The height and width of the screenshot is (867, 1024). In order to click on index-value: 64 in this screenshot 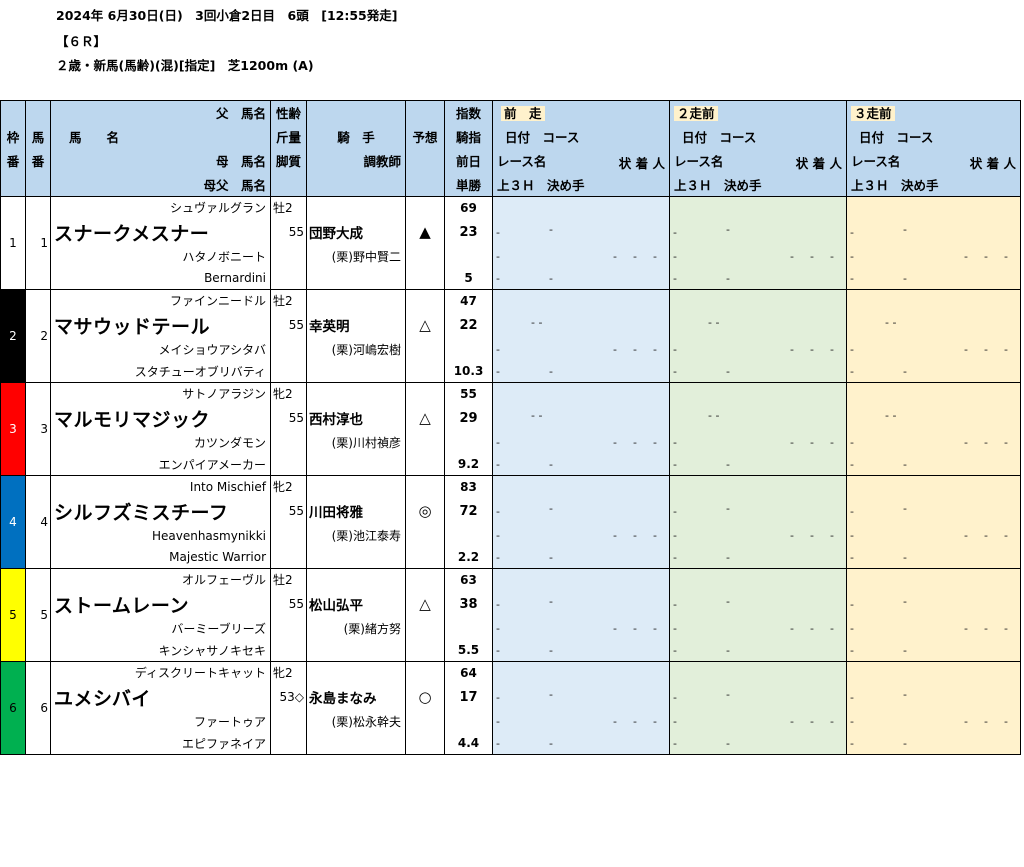, I will do `click(468, 672)`.